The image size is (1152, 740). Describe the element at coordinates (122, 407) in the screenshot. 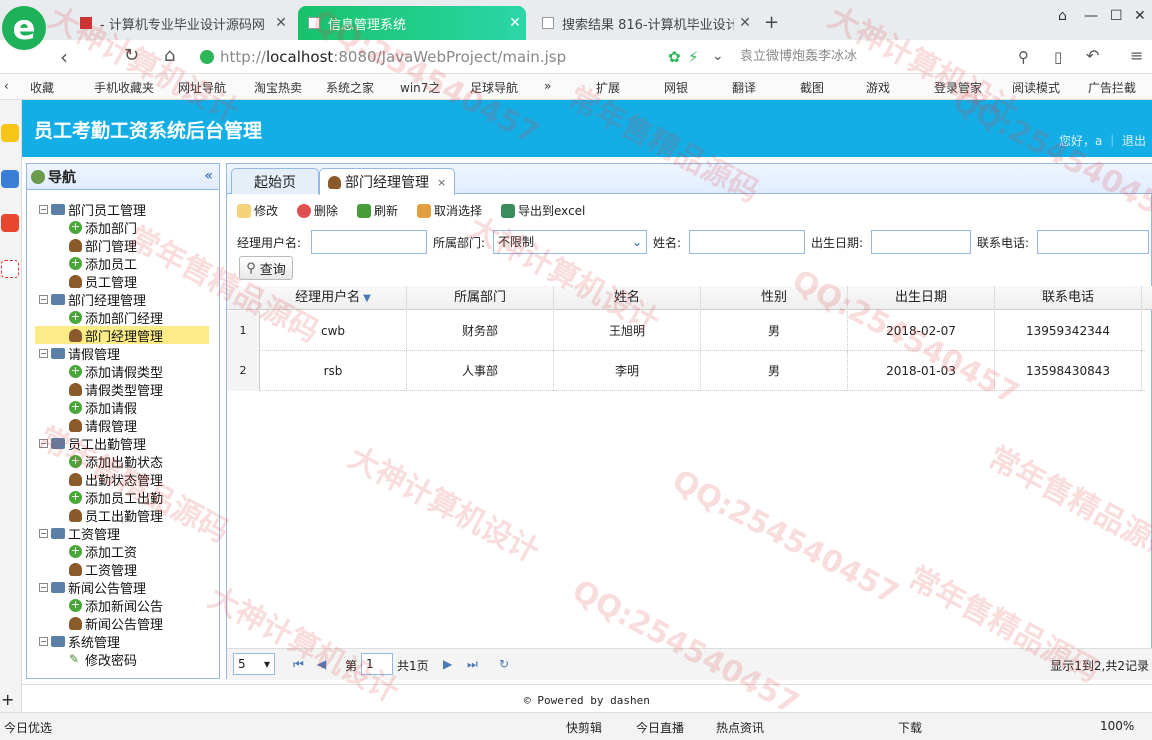

I see `nav-item: + 添加请假` at that location.